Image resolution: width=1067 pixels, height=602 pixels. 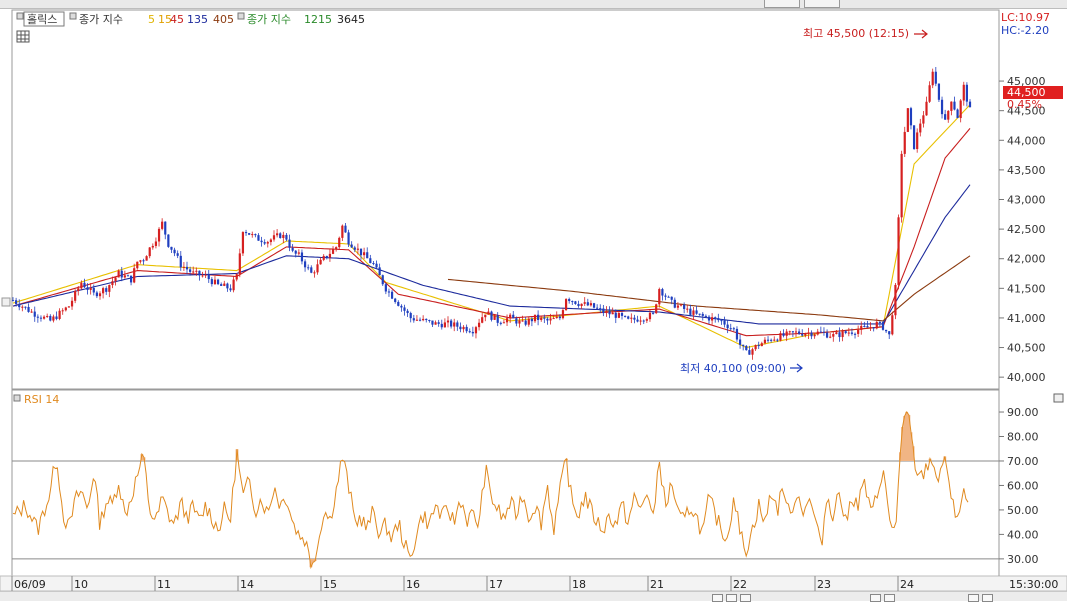 What do you see at coordinates (1058, 398) in the screenshot?
I see `rsi-panel-menu-icon` at bounding box center [1058, 398].